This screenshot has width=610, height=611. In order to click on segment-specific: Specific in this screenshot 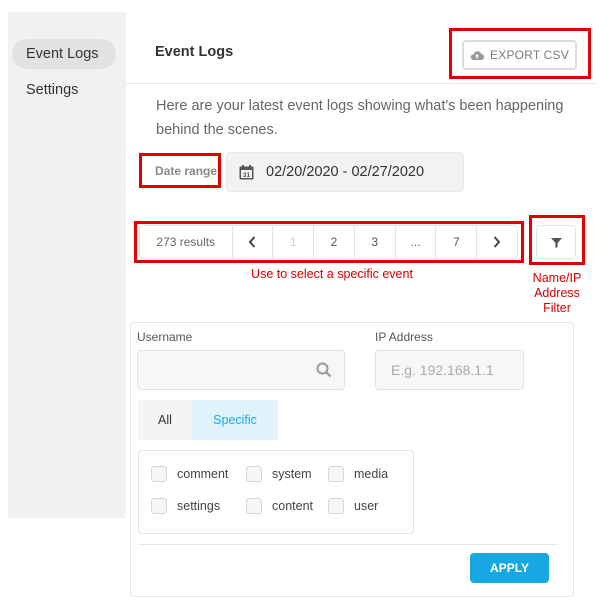, I will do `click(235, 420)`.